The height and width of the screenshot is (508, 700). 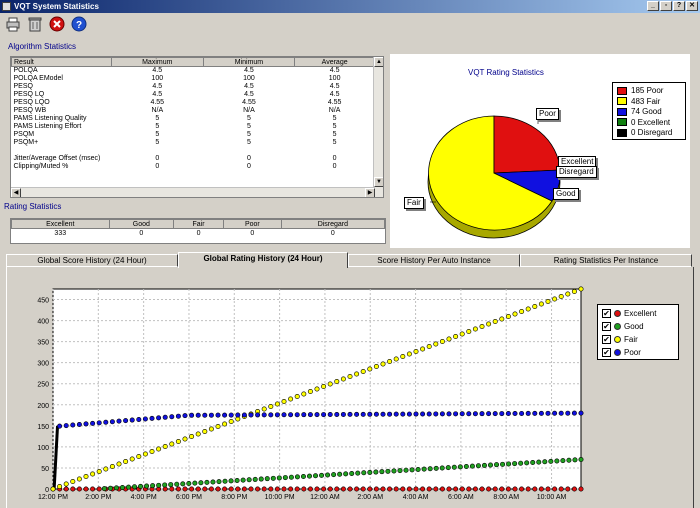 What do you see at coordinates (16, 192) in the screenshot?
I see `scroll-left-button: ◀` at bounding box center [16, 192].